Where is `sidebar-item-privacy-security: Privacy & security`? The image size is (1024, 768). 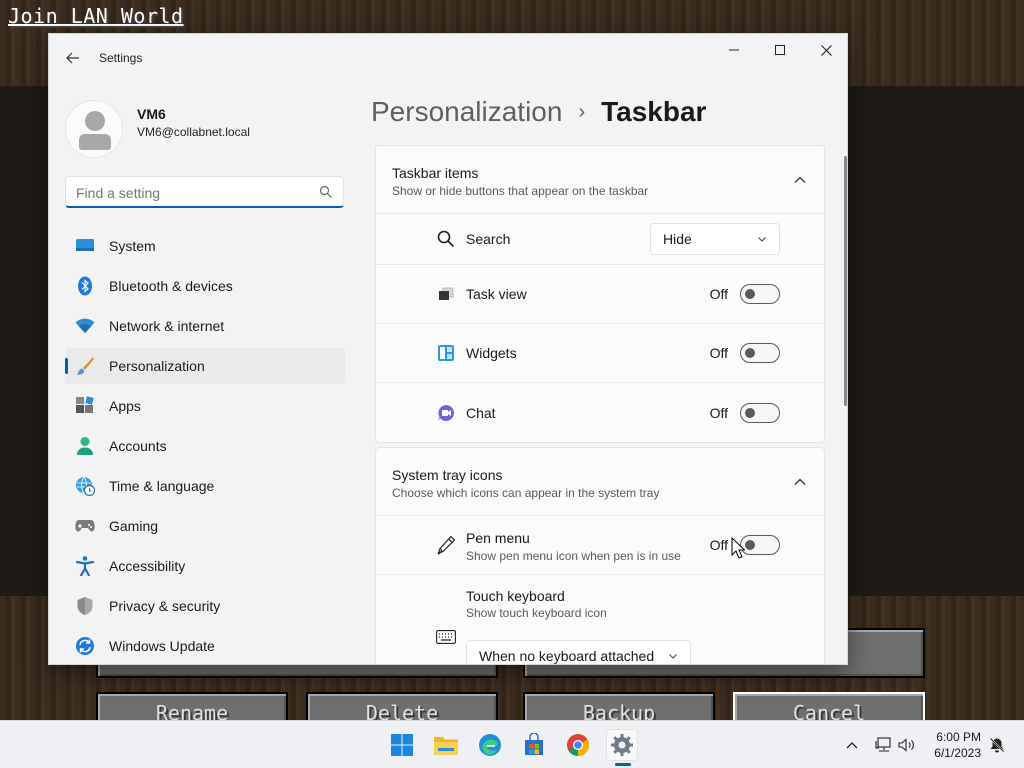 sidebar-item-privacy-security: Privacy & security is located at coordinates (205, 606).